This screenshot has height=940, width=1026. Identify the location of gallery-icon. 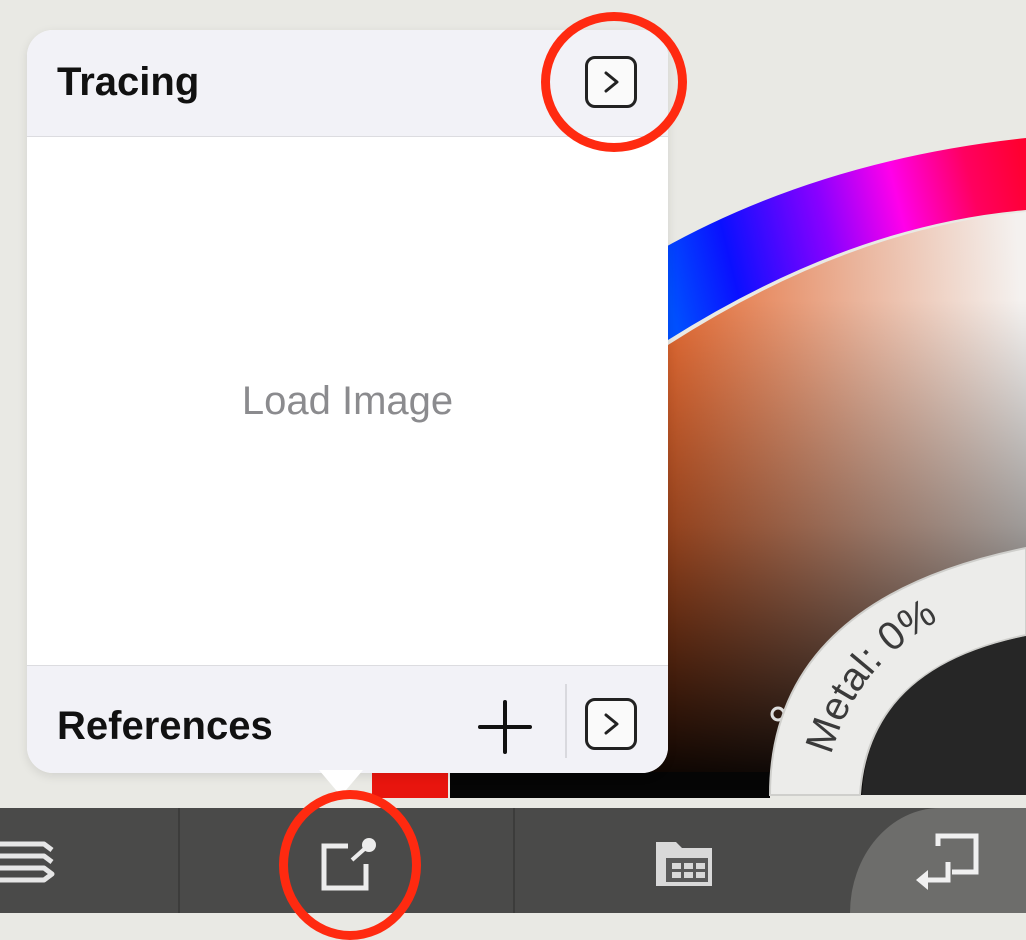
(684, 864).